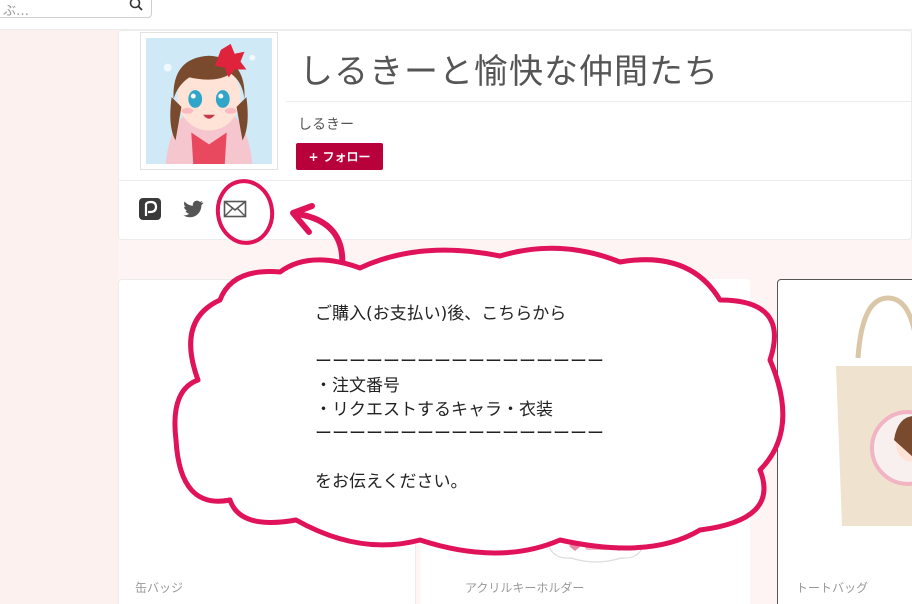  Describe the element at coordinates (596, 547) in the screenshot. I see `keyholder-image` at that location.